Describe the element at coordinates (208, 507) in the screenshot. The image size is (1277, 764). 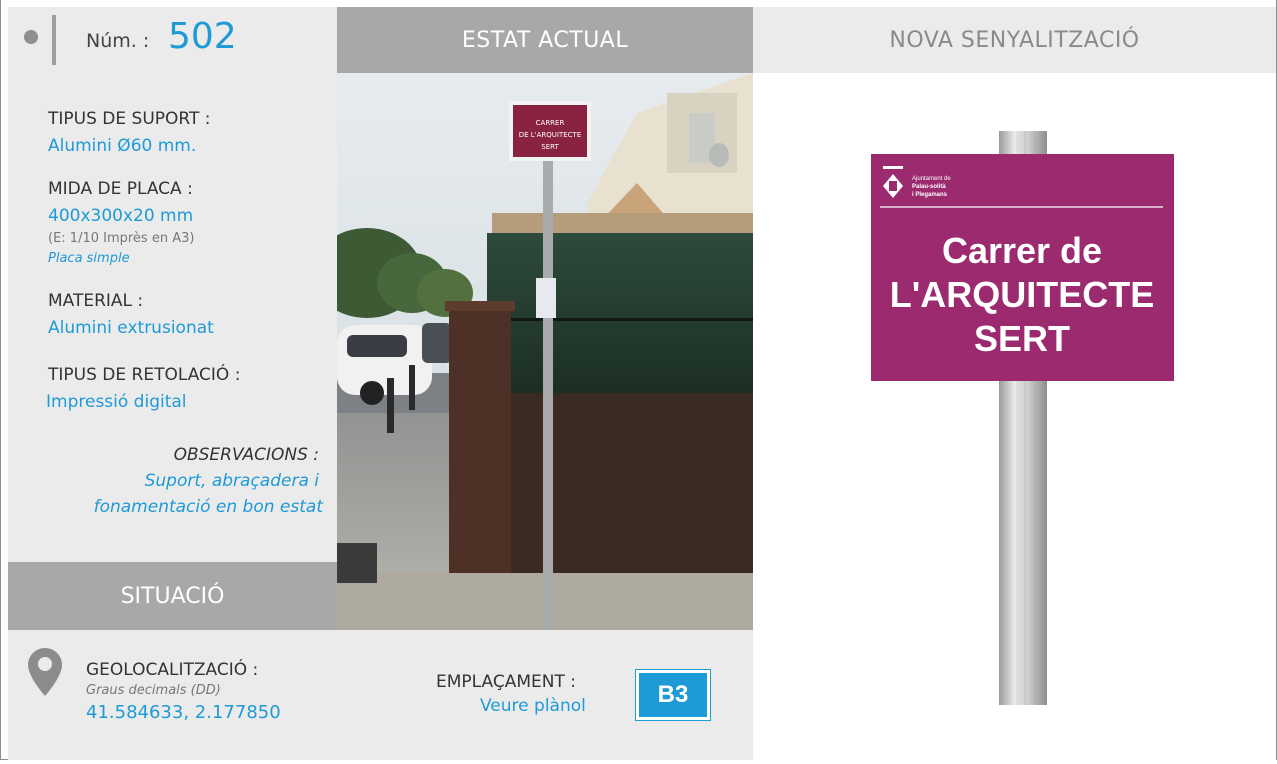
I see `observacions-line2: fonamentació en bon estat` at that location.